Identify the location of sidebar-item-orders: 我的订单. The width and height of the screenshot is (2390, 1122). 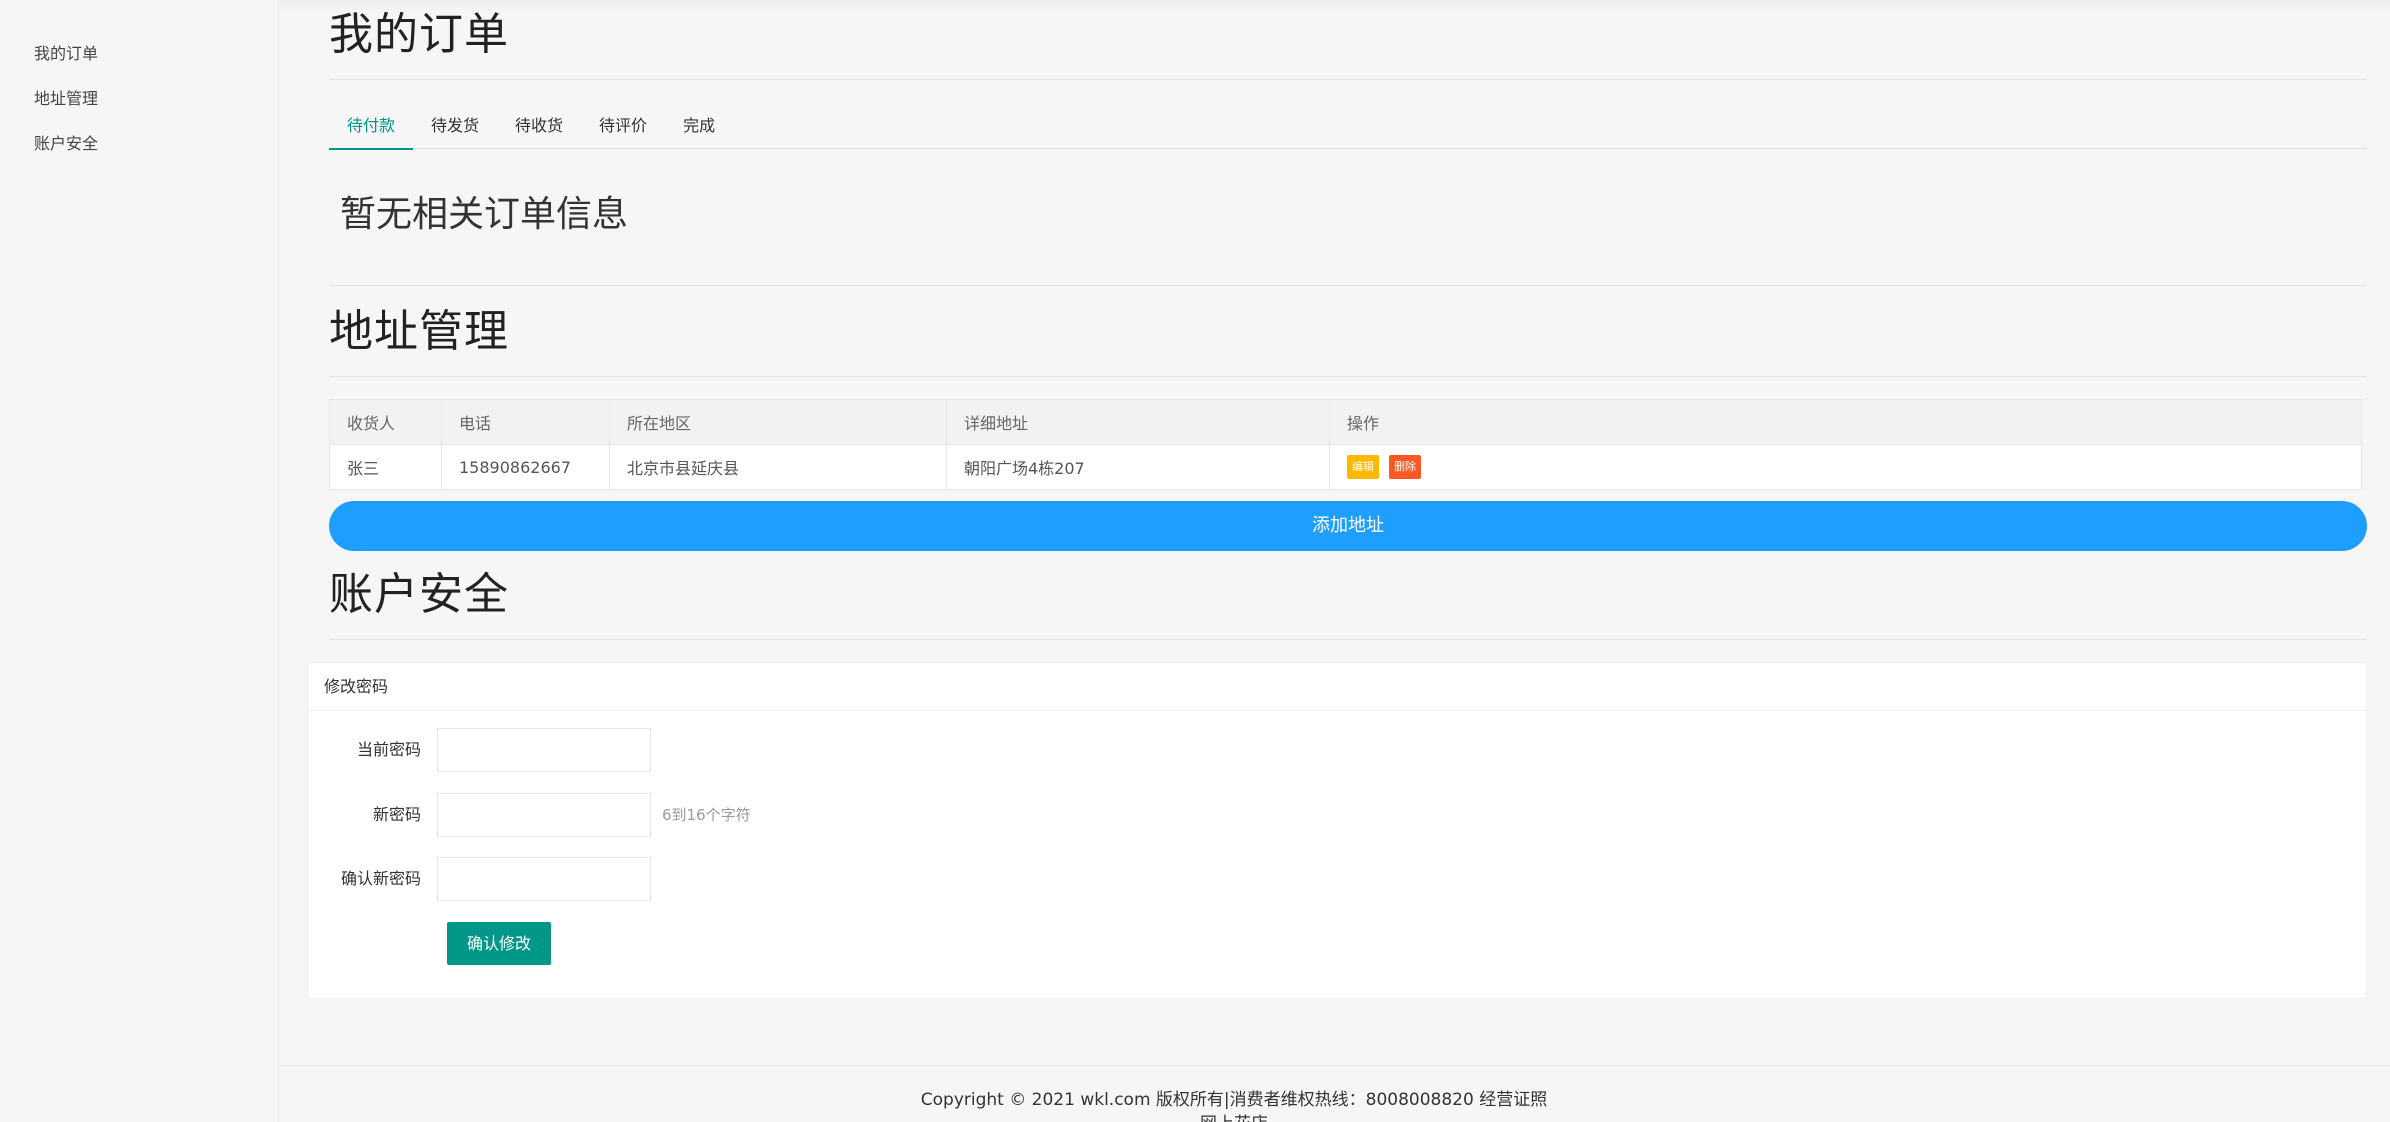
(139, 60).